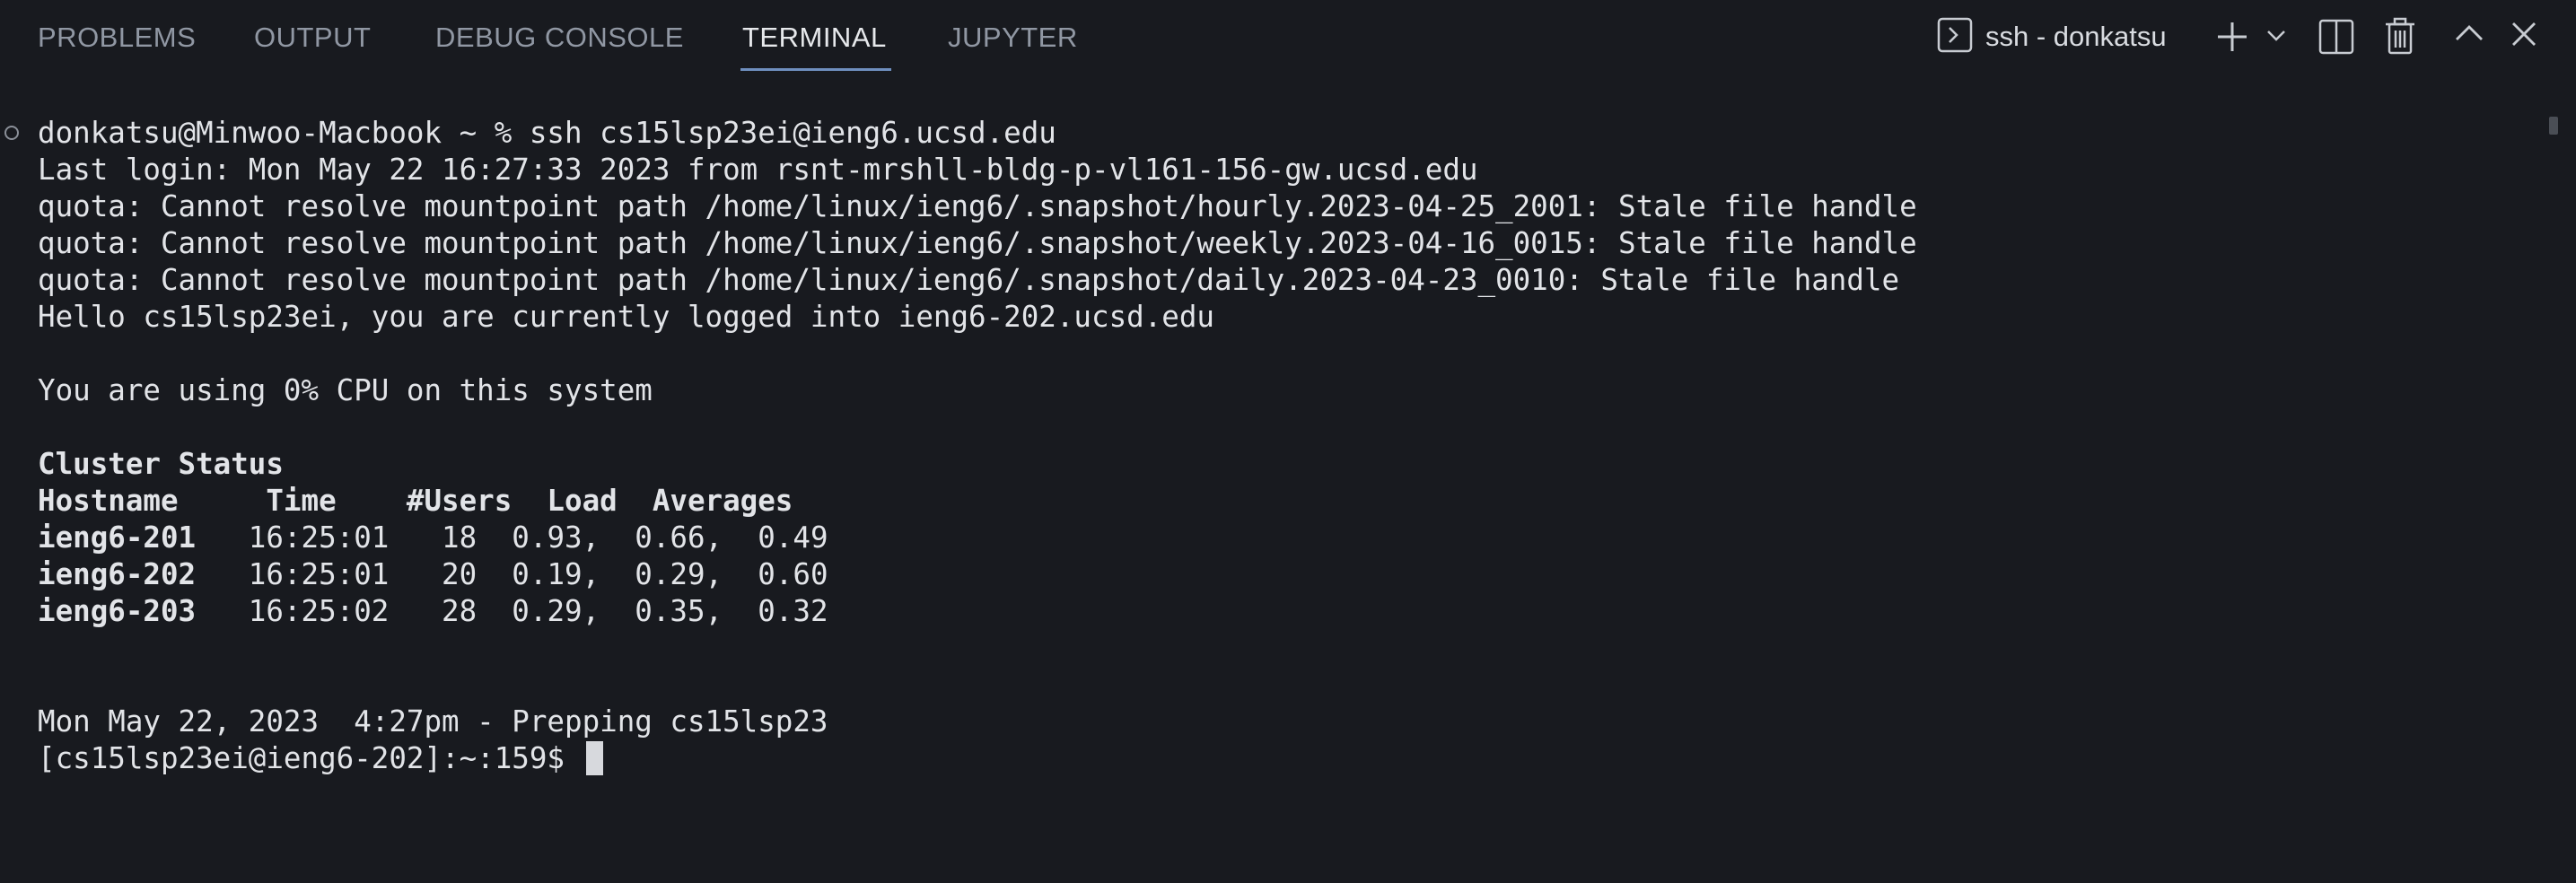  I want to click on cluster-stats: 16:25:01 18 0.93, 0.66, 0.49, so click(512, 537).